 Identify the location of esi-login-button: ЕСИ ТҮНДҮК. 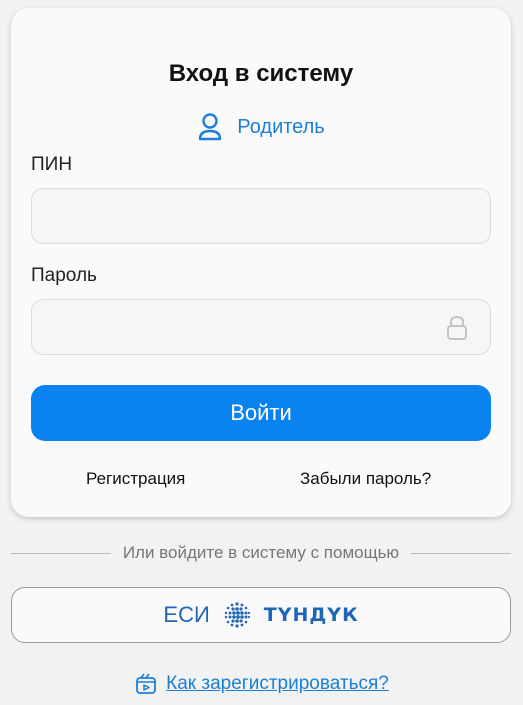
(261, 615).